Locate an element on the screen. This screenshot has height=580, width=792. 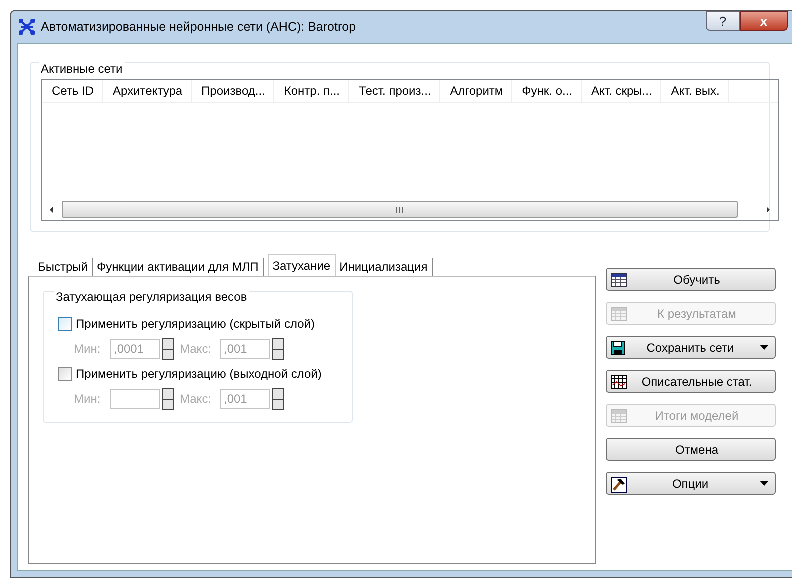
group-title: Затухающая регуляризация весов is located at coordinates (152, 297).